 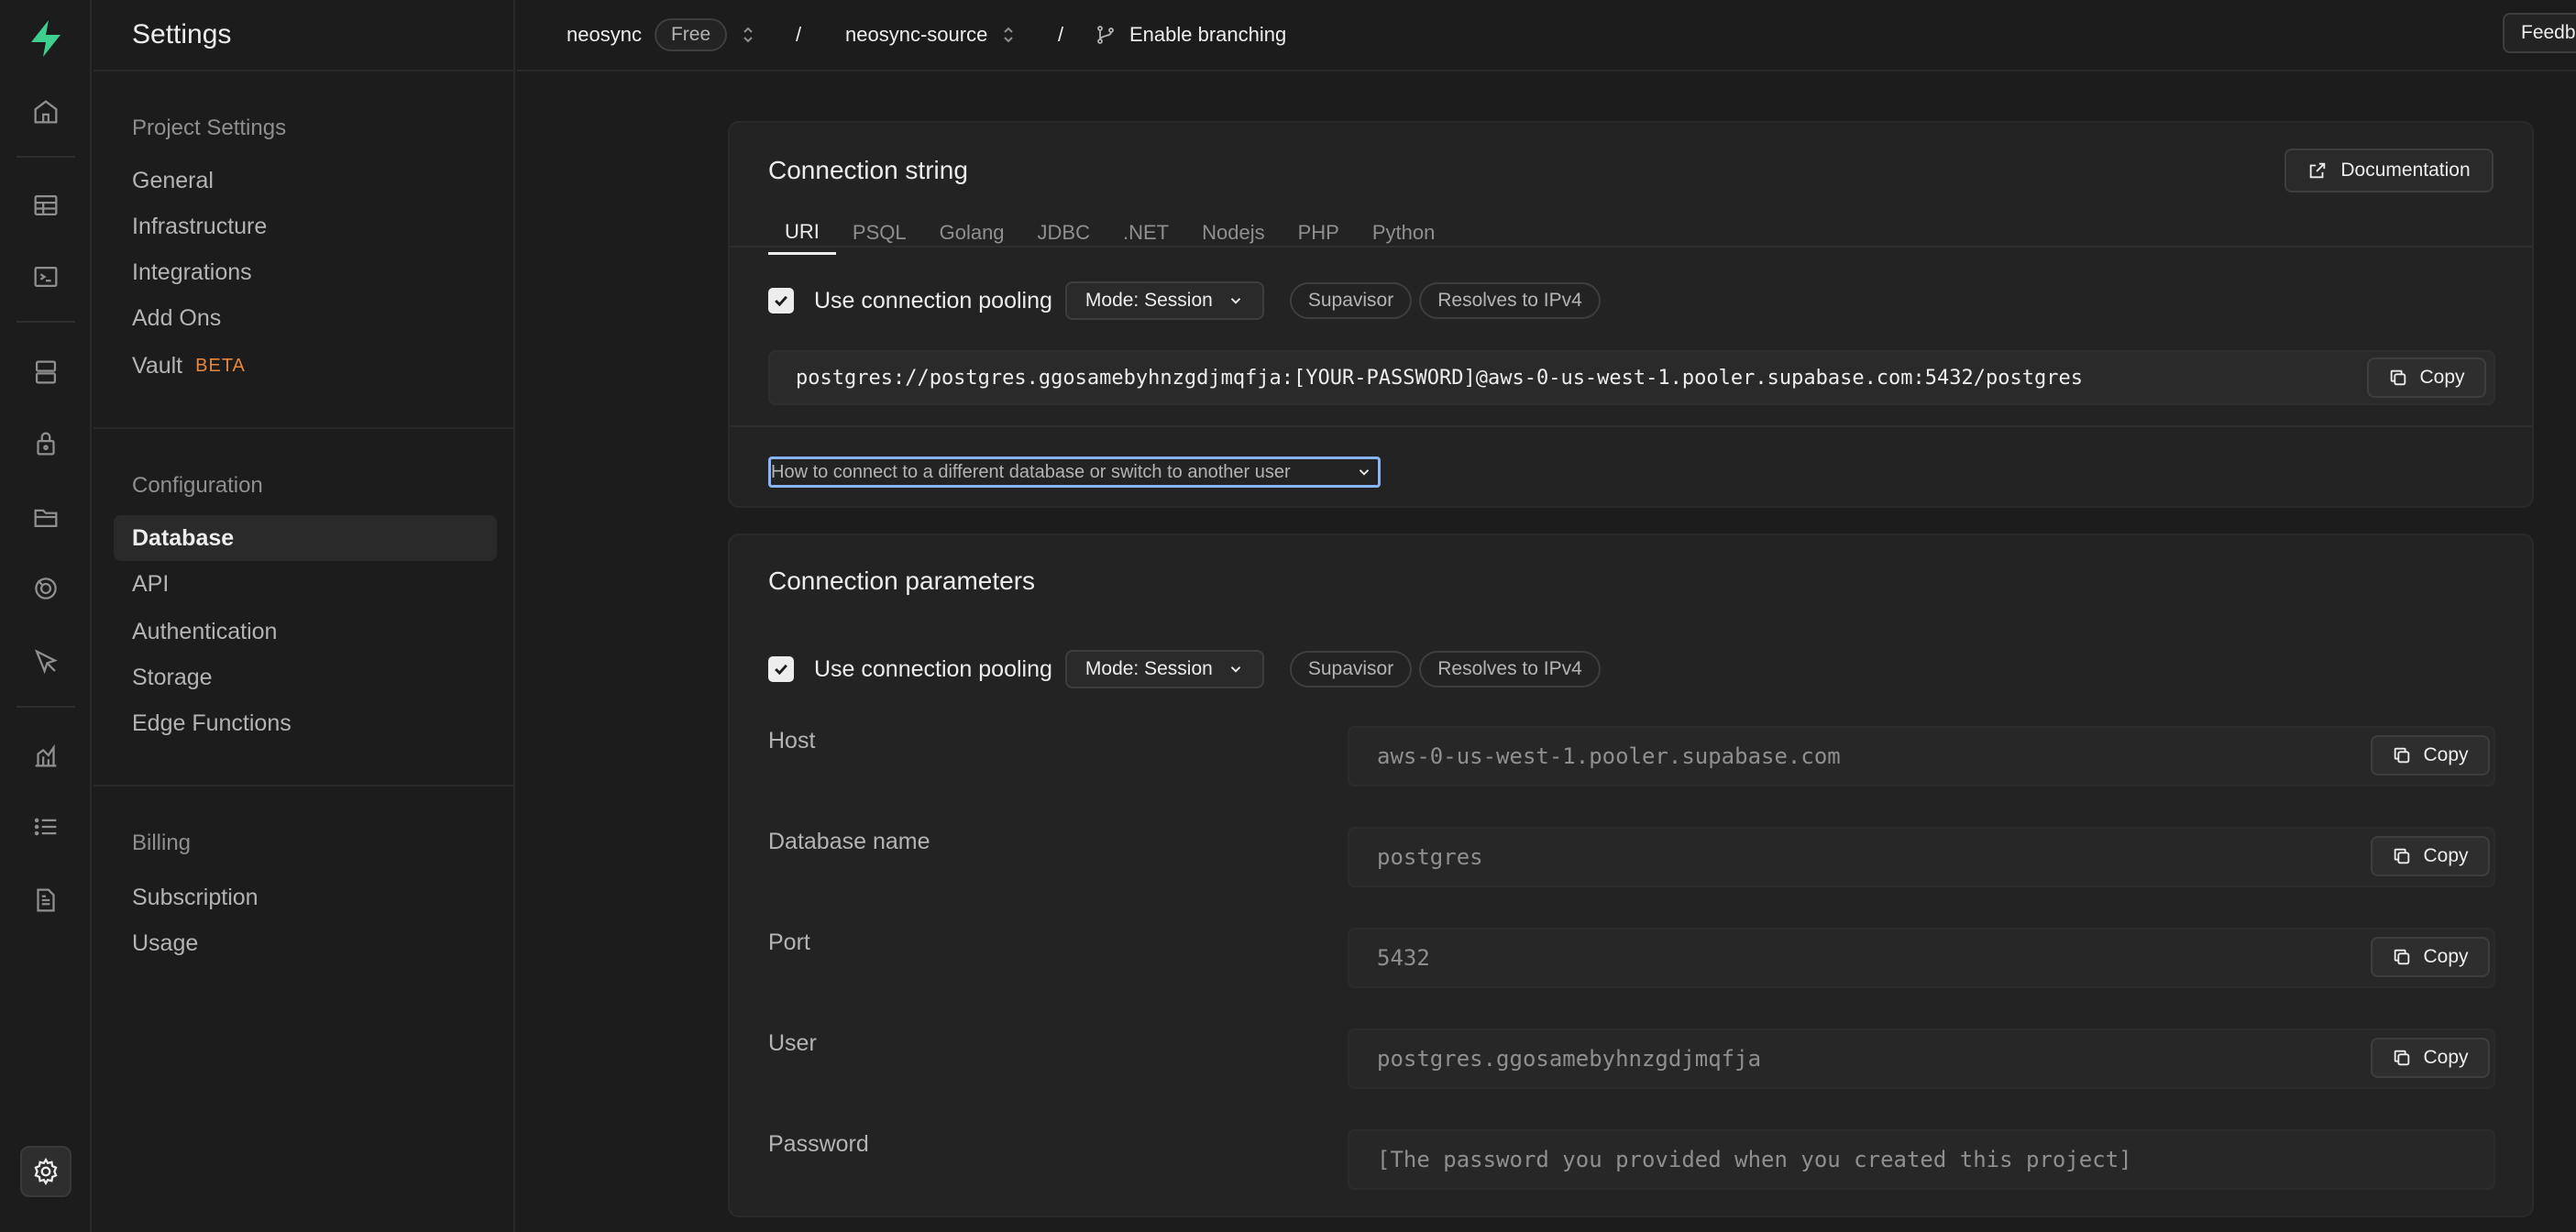 What do you see at coordinates (1063, 233) in the screenshot?
I see `tab-jdbc: JDBC` at bounding box center [1063, 233].